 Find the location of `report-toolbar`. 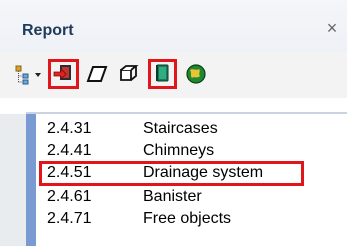

report-toolbar is located at coordinates (180, 74).